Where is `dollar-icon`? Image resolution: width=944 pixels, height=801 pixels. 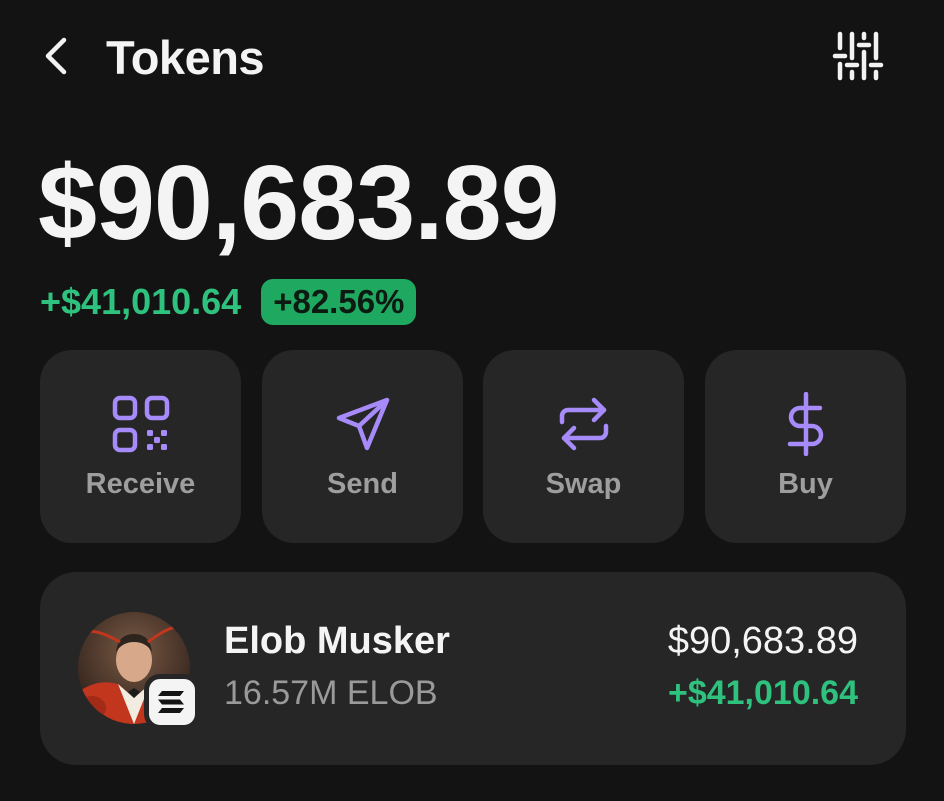
dollar-icon is located at coordinates (805, 424).